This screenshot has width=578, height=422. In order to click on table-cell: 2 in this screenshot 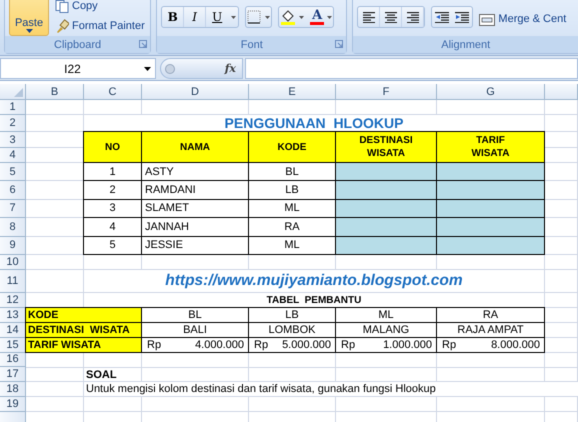, I will do `click(112, 190)`.